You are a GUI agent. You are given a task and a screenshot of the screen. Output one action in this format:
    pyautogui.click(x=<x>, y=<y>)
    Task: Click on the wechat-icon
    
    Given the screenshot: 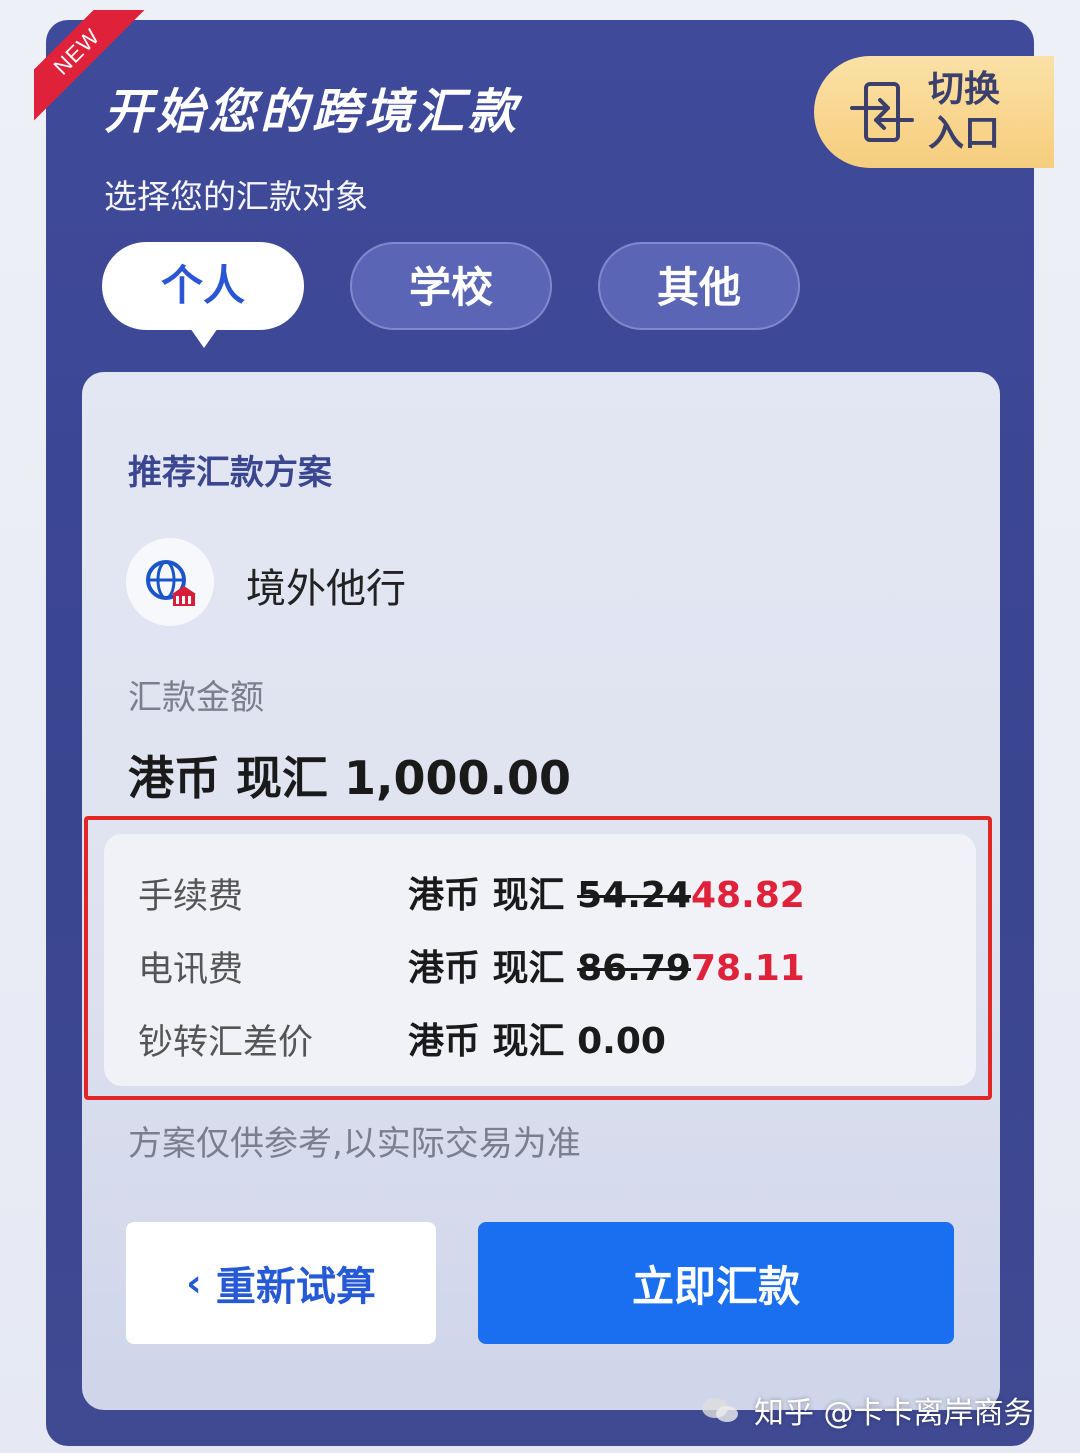 What is the action you would take?
    pyautogui.click(x=720, y=1410)
    